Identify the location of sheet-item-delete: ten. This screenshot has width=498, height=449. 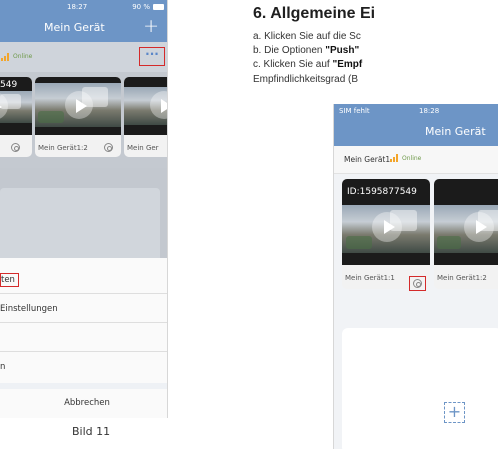
(83, 280).